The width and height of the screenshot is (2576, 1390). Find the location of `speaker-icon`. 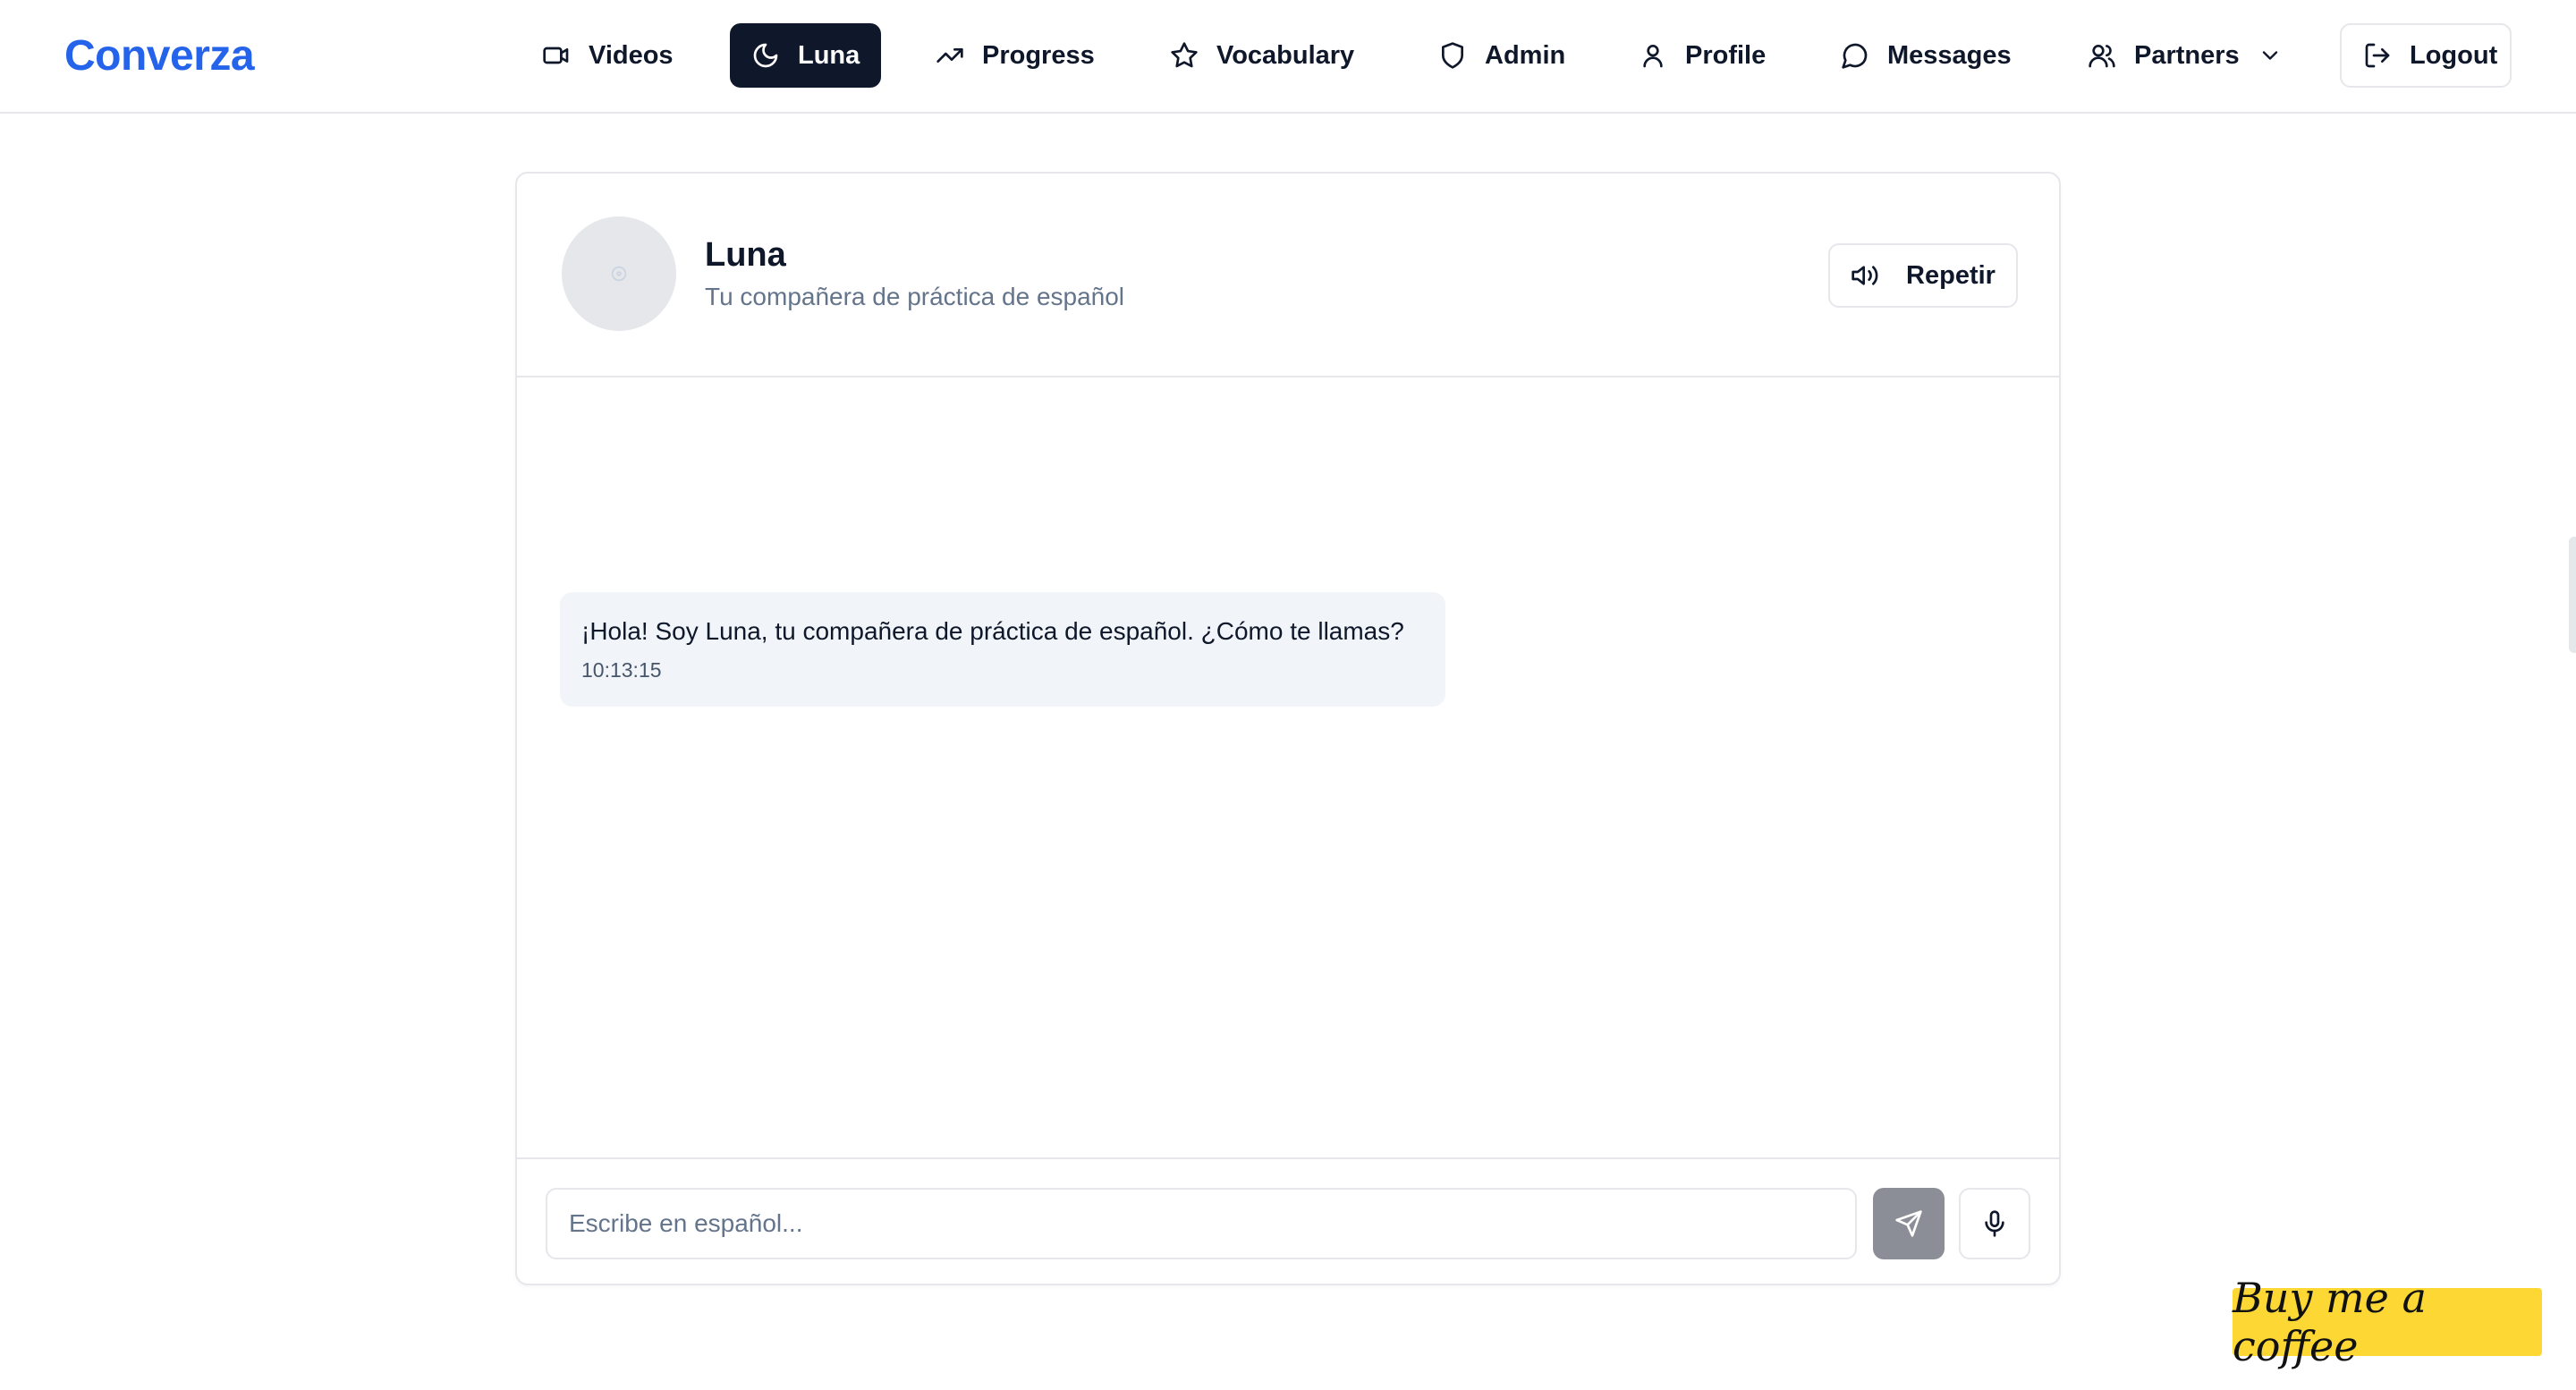

speaker-icon is located at coordinates (1865, 275).